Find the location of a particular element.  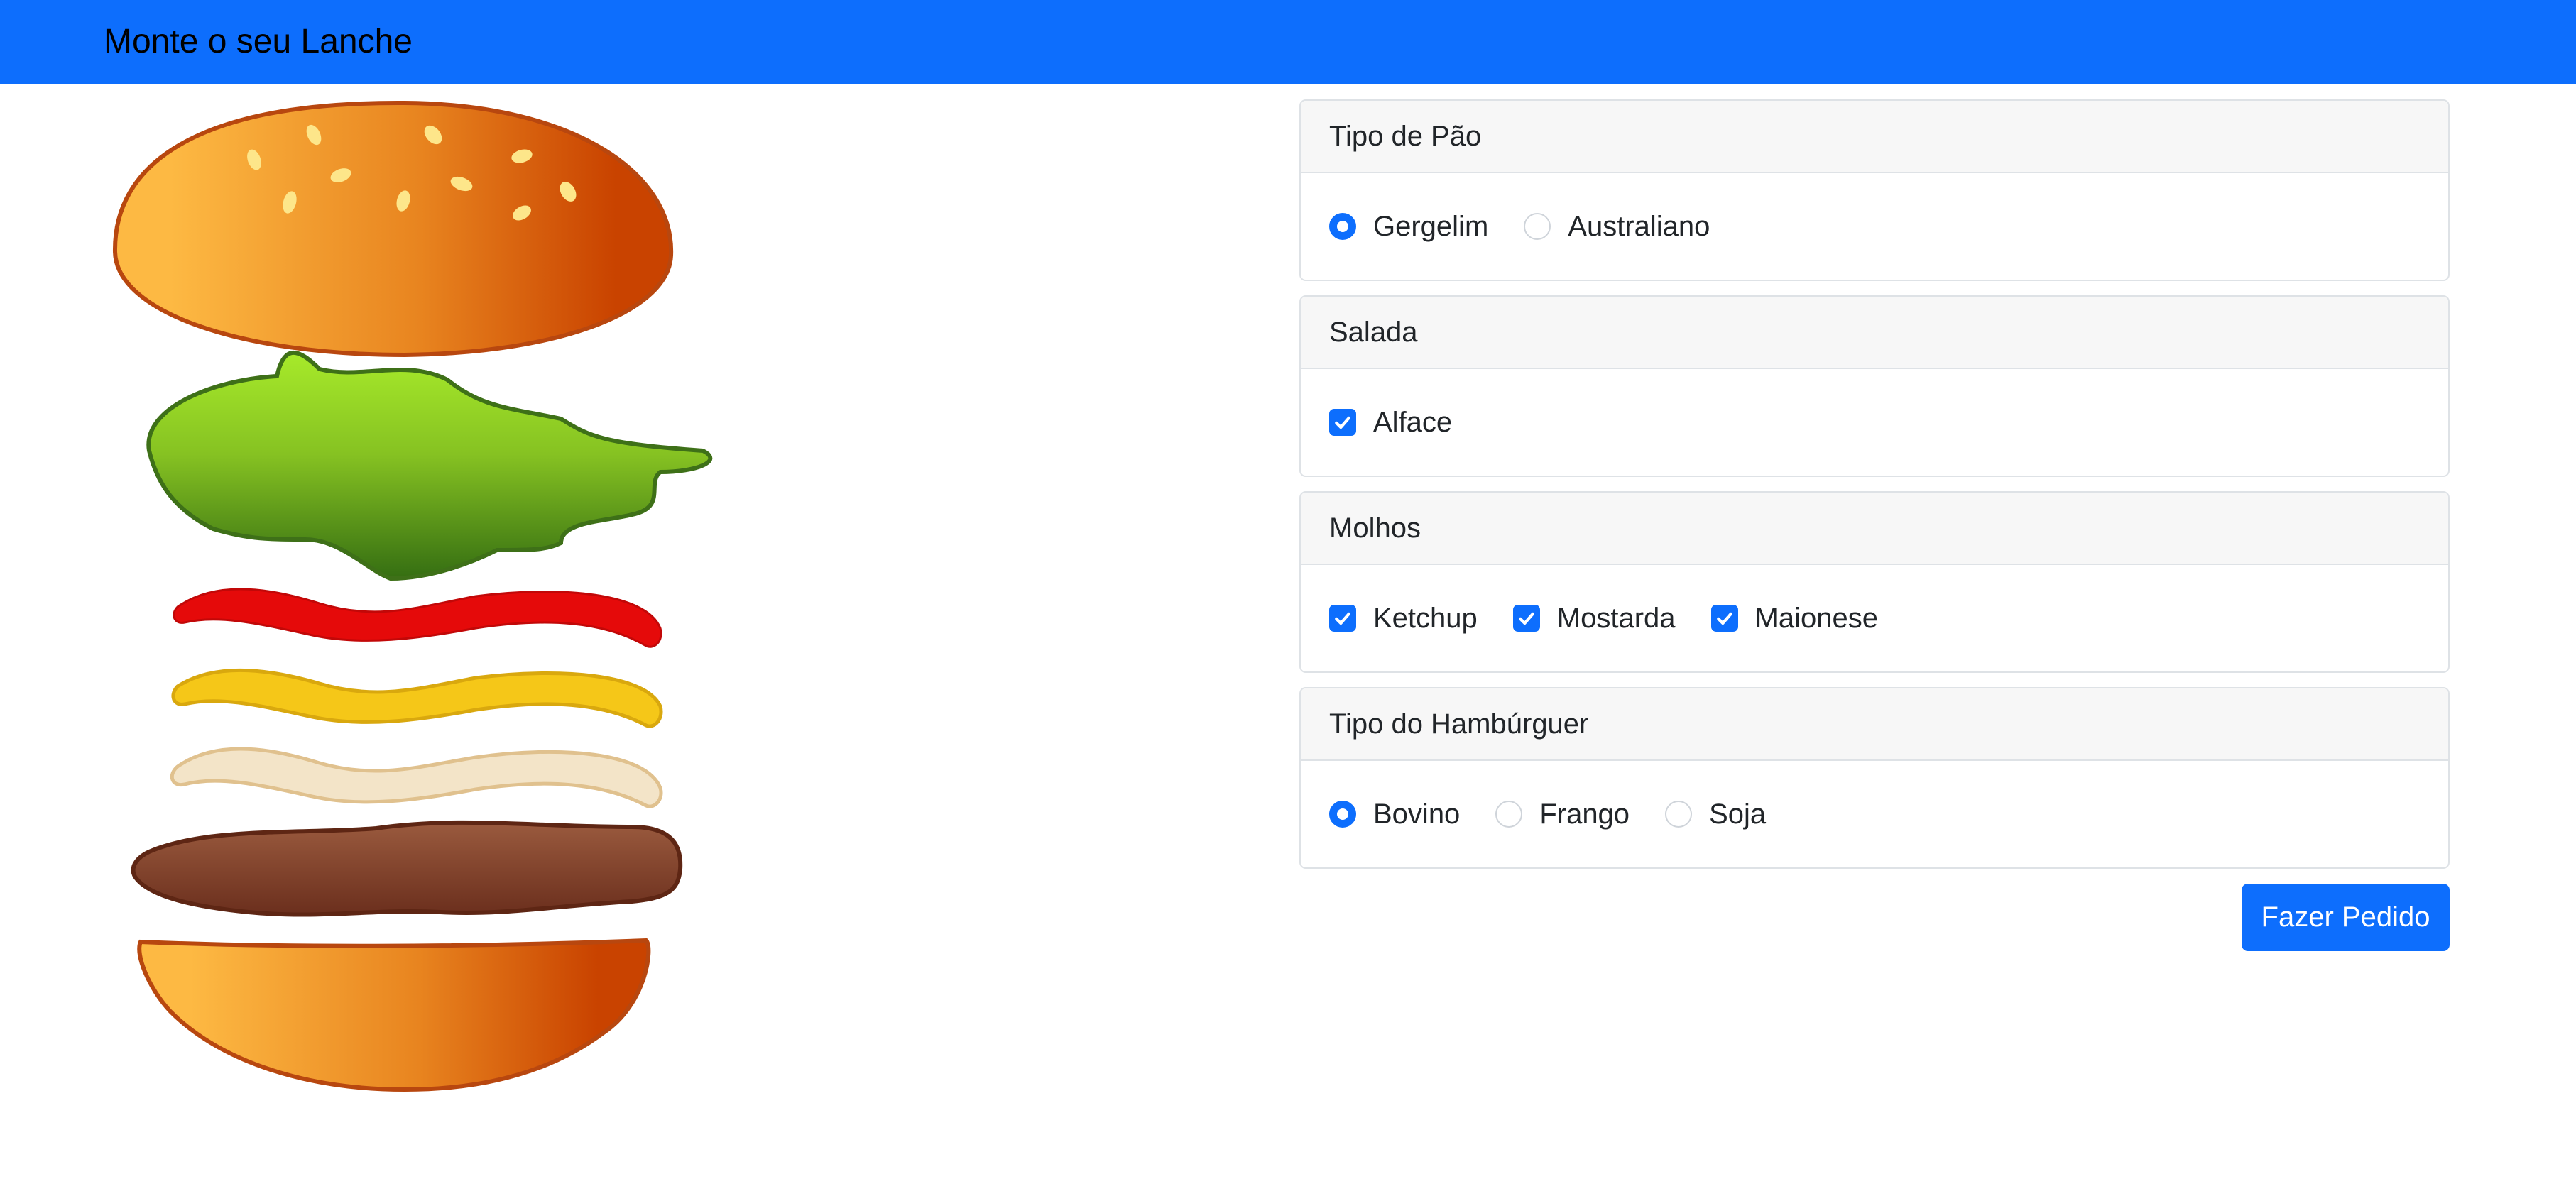

burger-type-options: Bovino Frango Soja is located at coordinates (1874, 814).